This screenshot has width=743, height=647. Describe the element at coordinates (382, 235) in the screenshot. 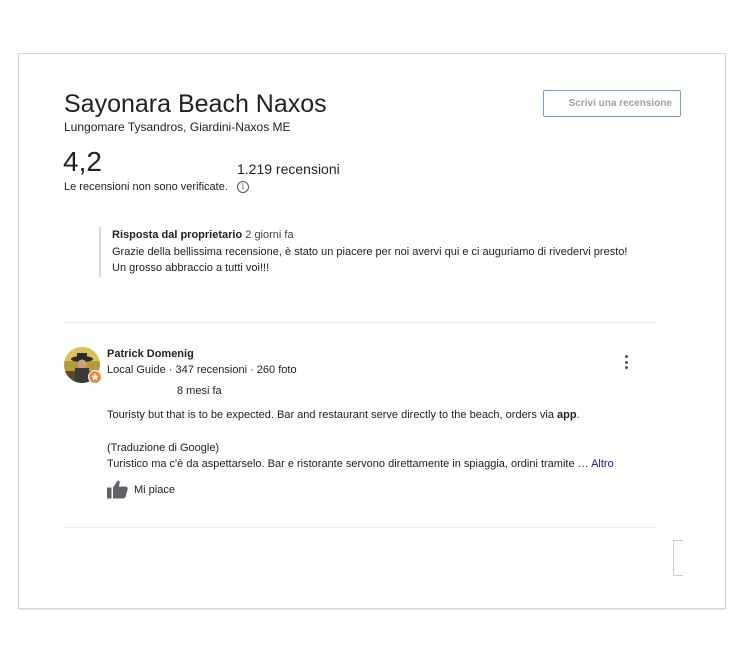

I see `owner-reply-header: Risposta dal proprietario 2 giorni fa` at that location.